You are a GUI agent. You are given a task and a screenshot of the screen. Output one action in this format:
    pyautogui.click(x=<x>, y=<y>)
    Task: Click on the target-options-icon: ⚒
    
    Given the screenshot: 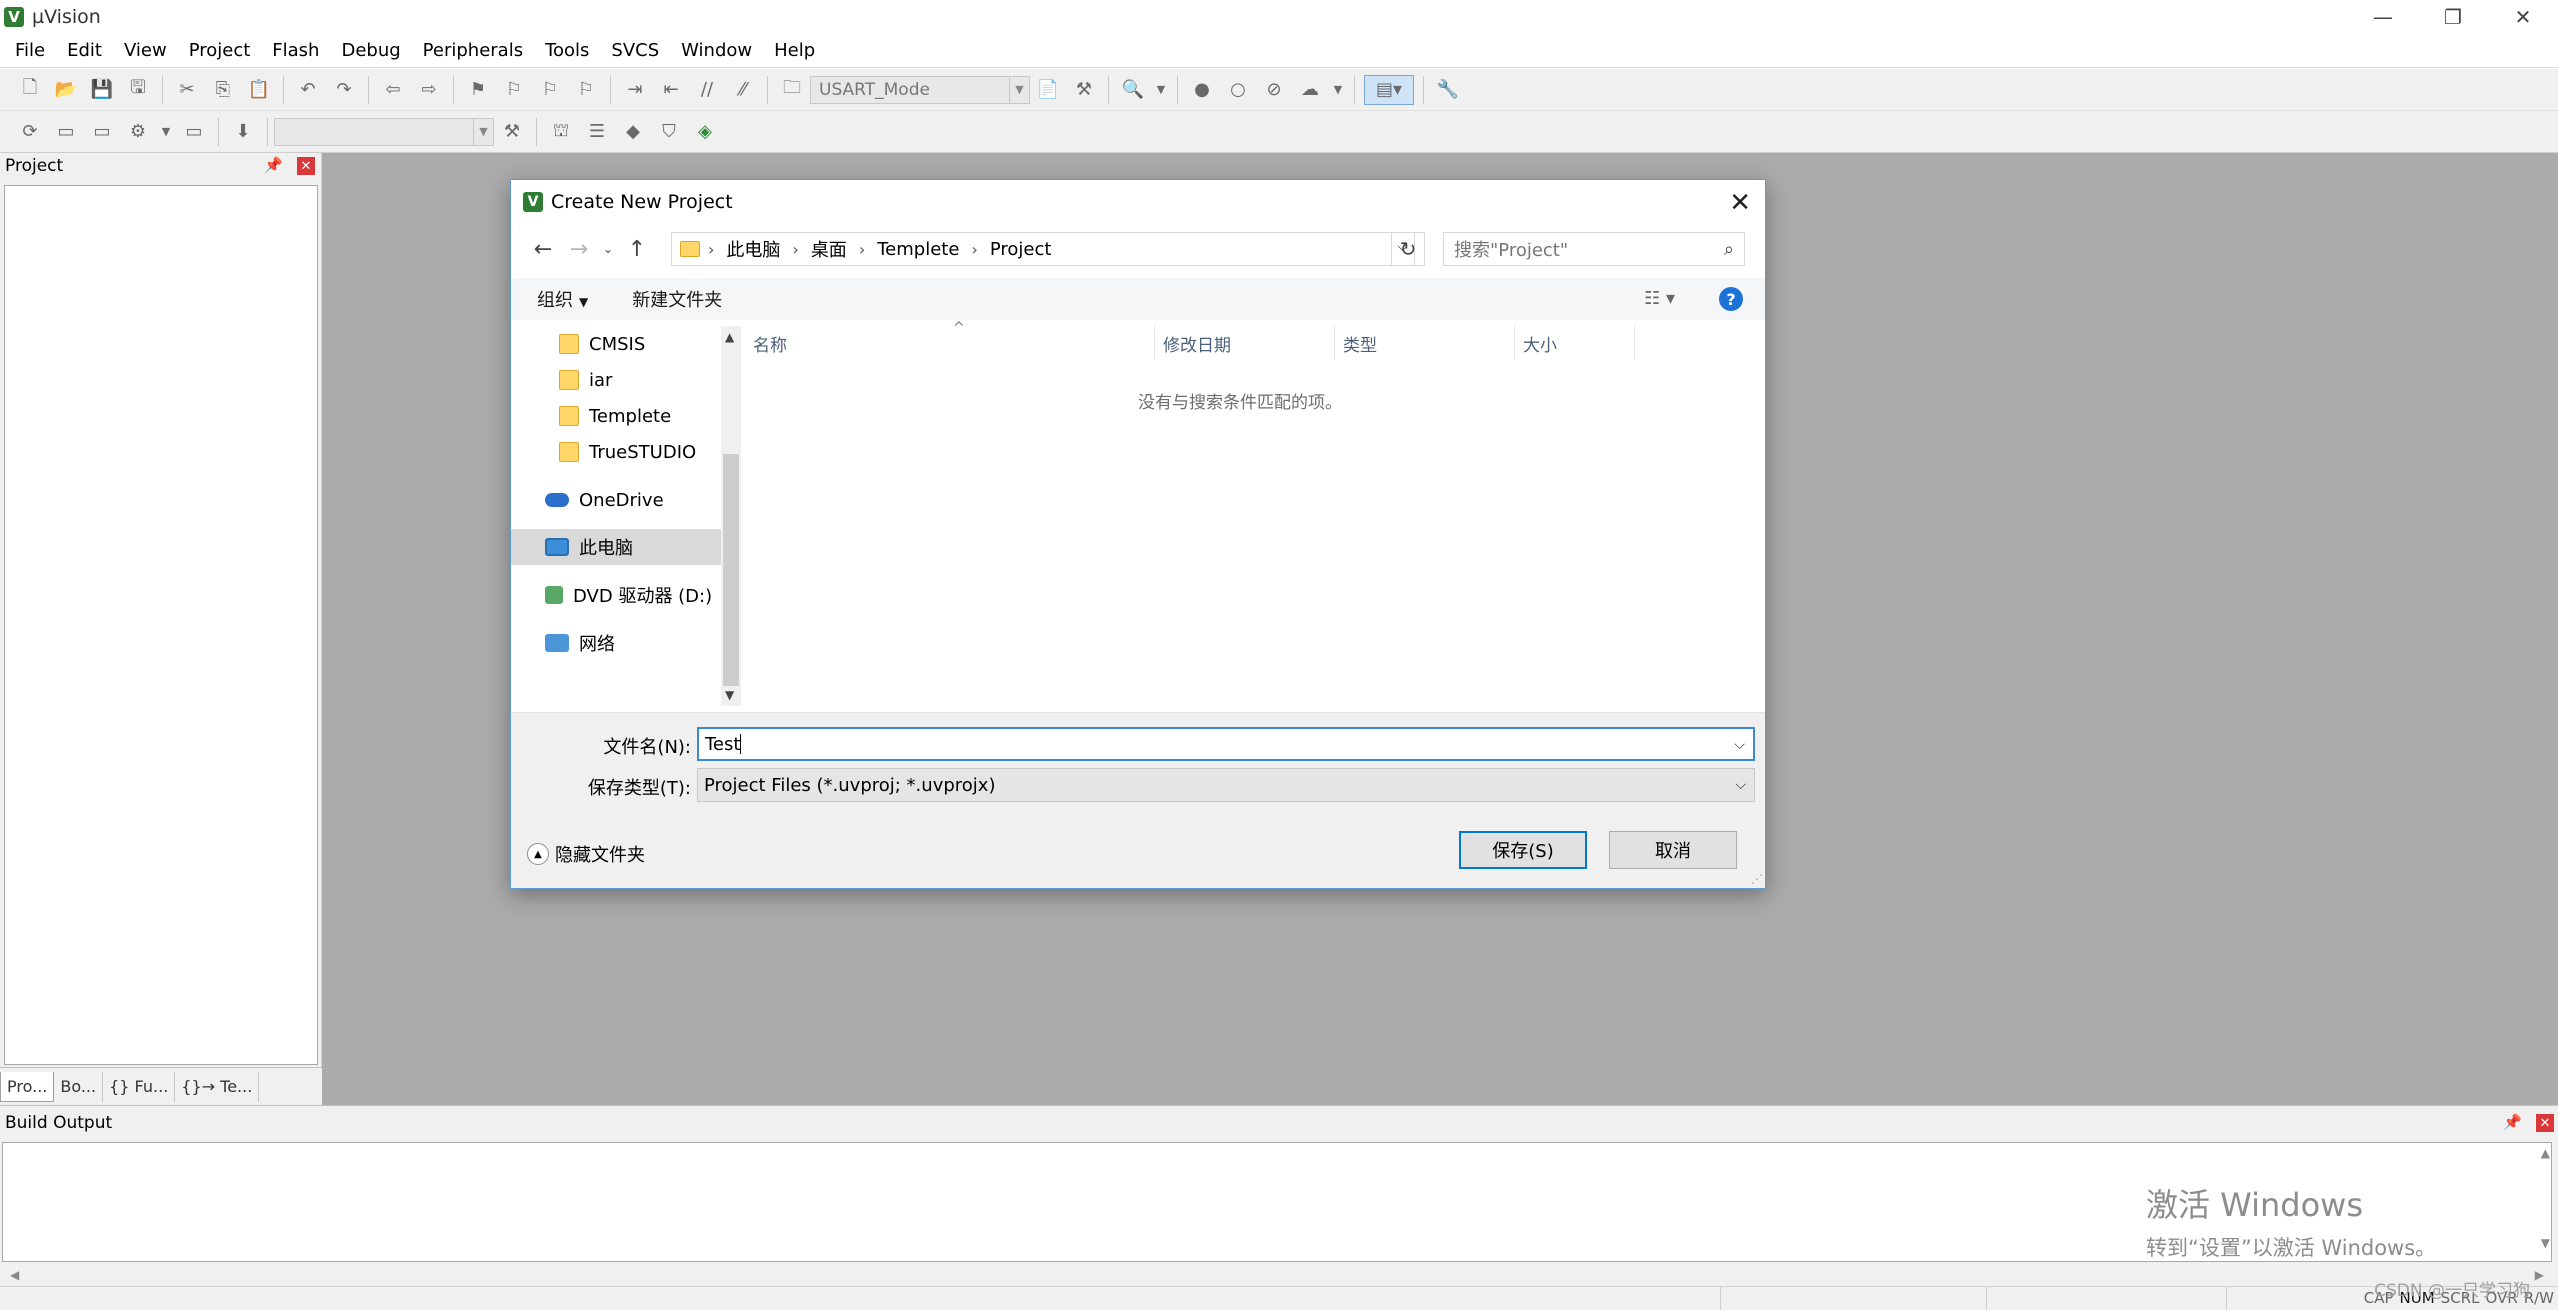 What is the action you would take?
    pyautogui.click(x=512, y=132)
    